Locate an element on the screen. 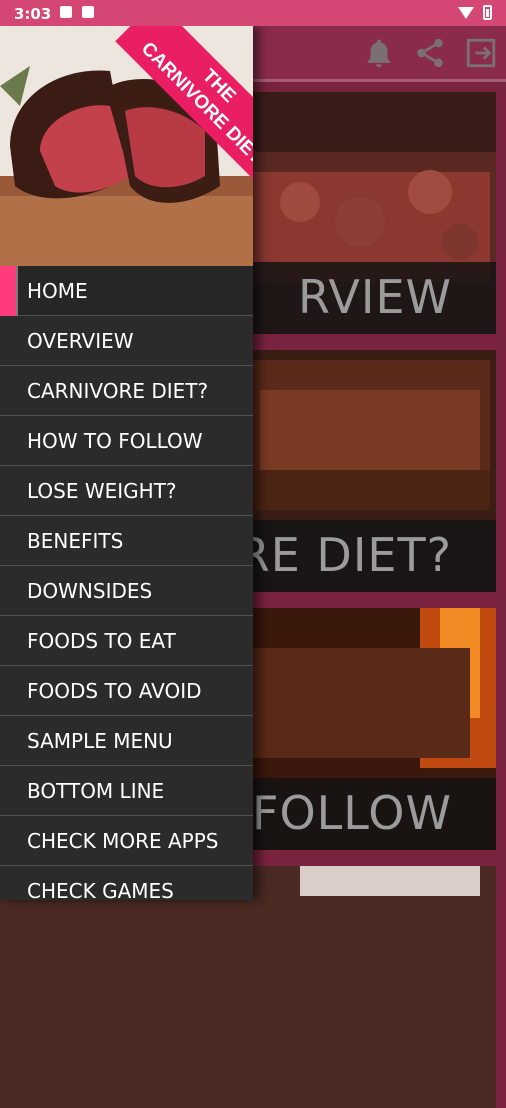  menu-item-overview: OVERVIEW is located at coordinates (126, 341).